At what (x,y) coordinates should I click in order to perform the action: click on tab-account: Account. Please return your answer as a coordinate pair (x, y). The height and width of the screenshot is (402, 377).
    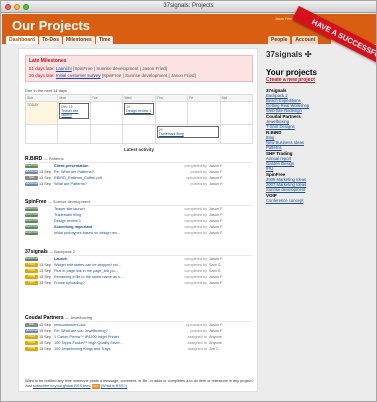
    Looking at the image, I should click on (305, 40).